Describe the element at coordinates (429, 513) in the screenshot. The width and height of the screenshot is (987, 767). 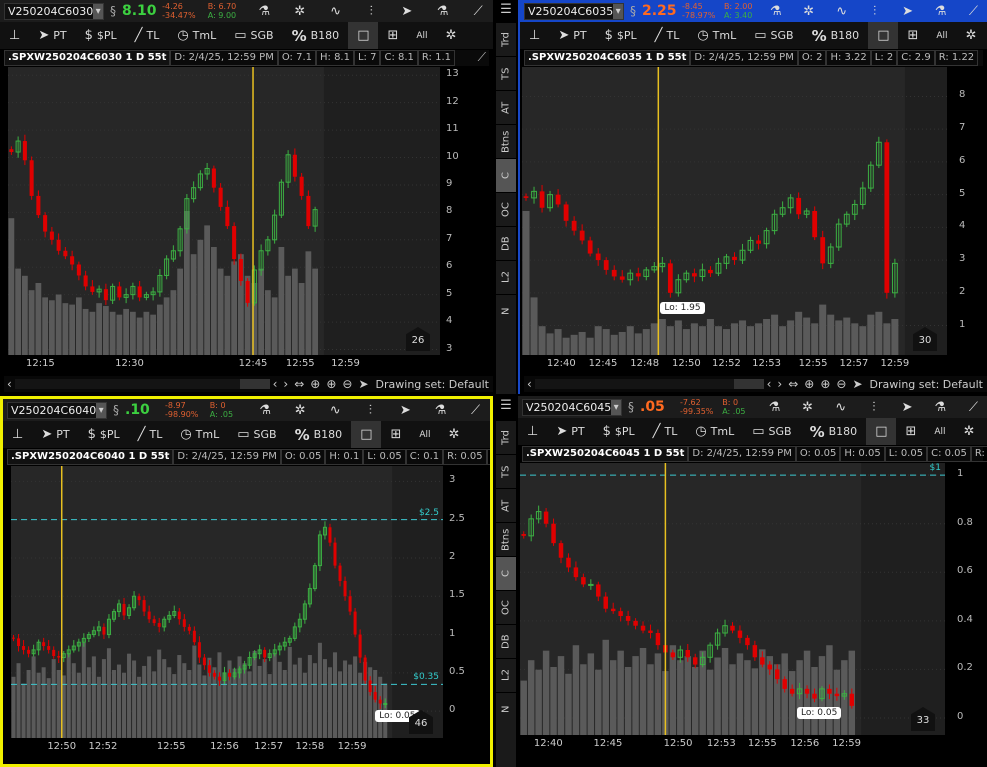
I see `price-alert-label: $2.5` at that location.